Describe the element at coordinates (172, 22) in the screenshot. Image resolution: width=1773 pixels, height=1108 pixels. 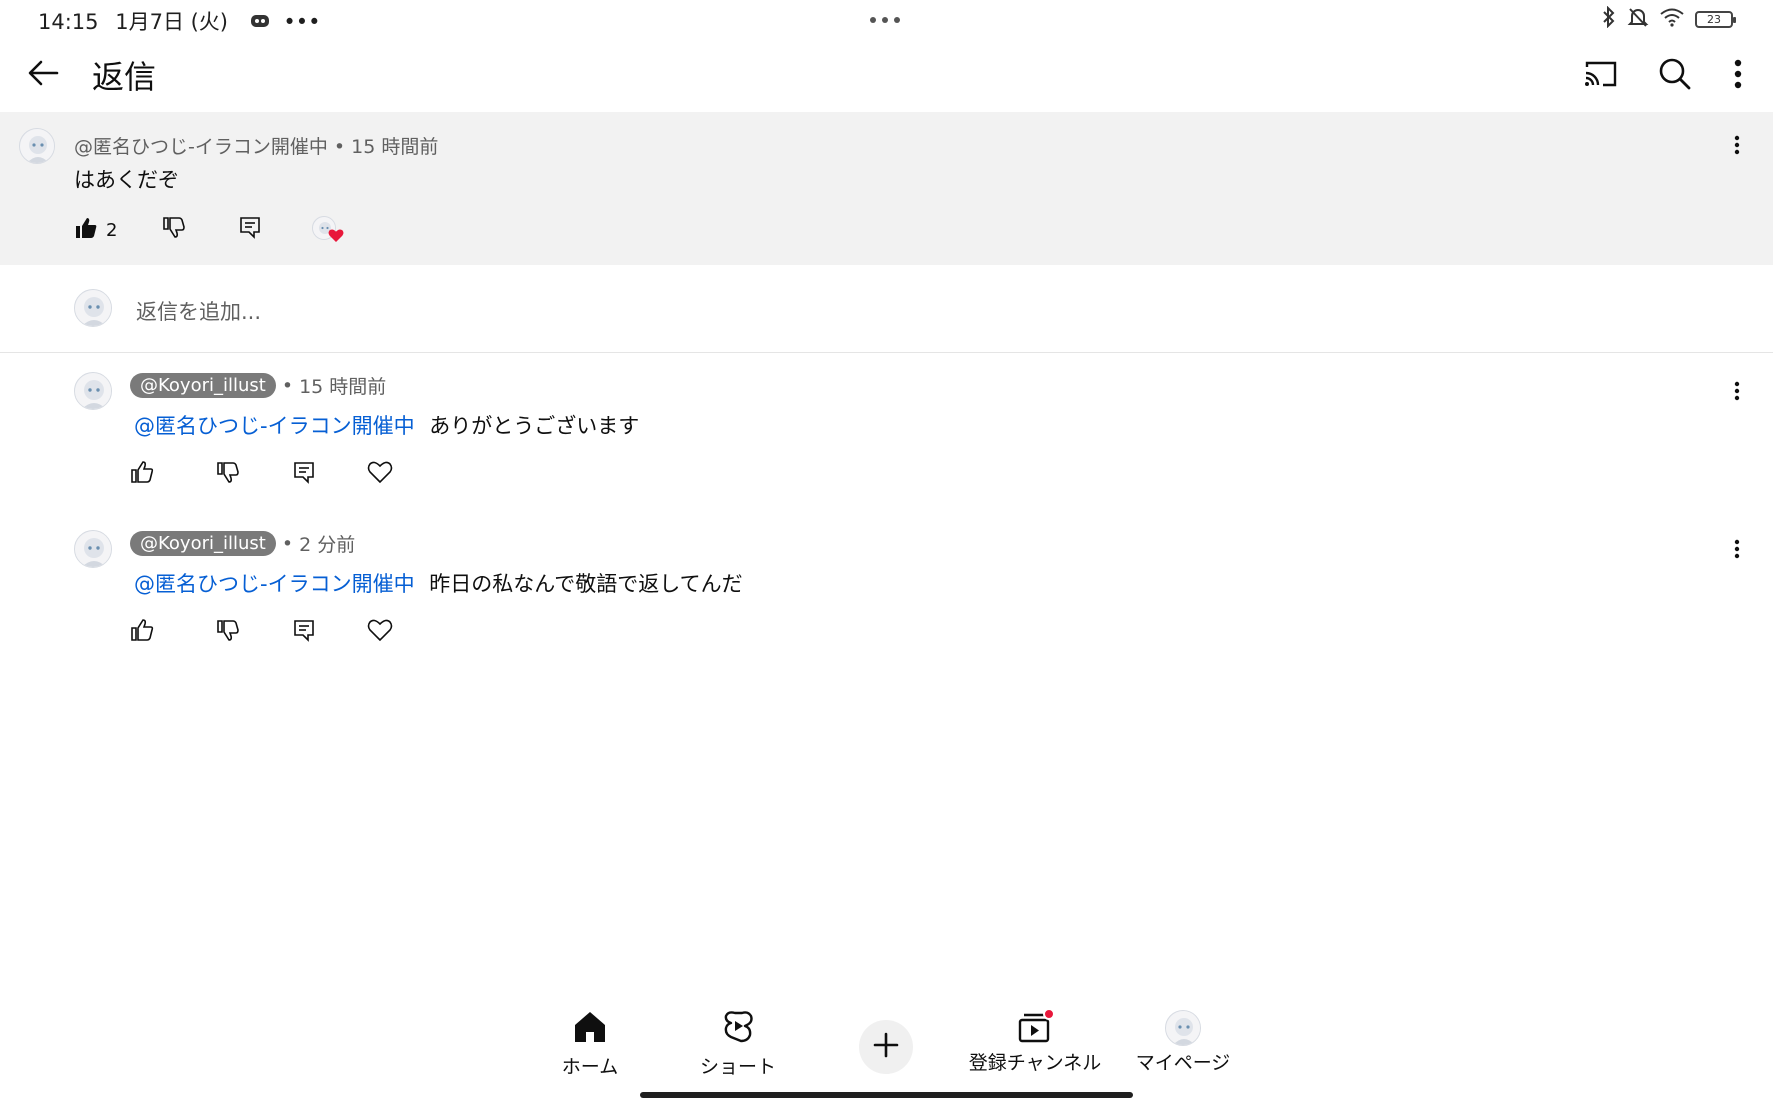
I see `status-date: 1月7日 (火)` at that location.